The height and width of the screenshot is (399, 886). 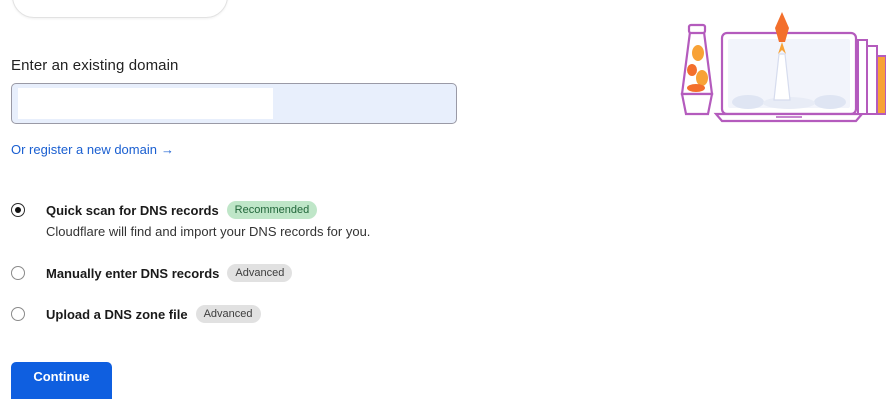 What do you see at coordinates (84, 149) in the screenshot?
I see `register-domain-link-label: Or register a new domain` at bounding box center [84, 149].